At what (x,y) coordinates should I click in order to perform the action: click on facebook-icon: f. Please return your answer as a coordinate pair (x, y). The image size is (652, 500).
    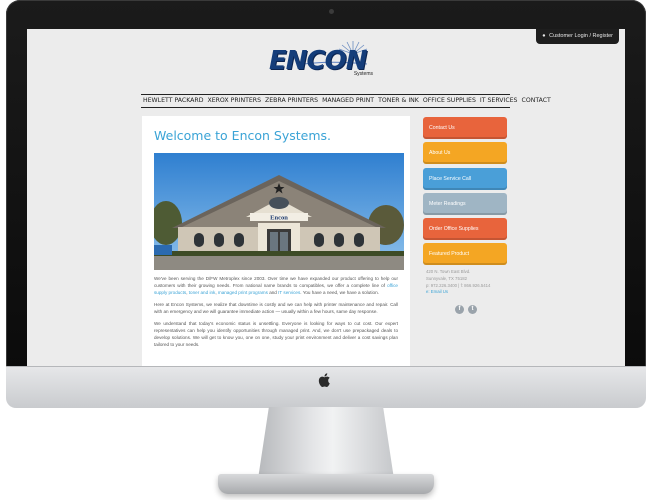
    Looking at the image, I should click on (459, 309).